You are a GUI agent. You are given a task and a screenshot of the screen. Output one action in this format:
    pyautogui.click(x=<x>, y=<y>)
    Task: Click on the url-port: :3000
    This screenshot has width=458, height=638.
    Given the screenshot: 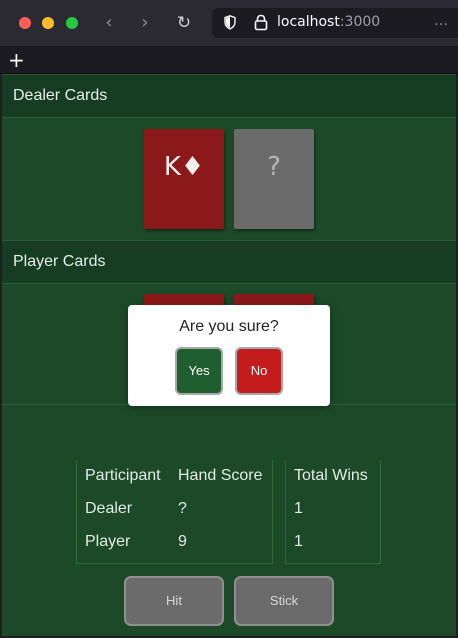 What is the action you would take?
    pyautogui.click(x=360, y=22)
    